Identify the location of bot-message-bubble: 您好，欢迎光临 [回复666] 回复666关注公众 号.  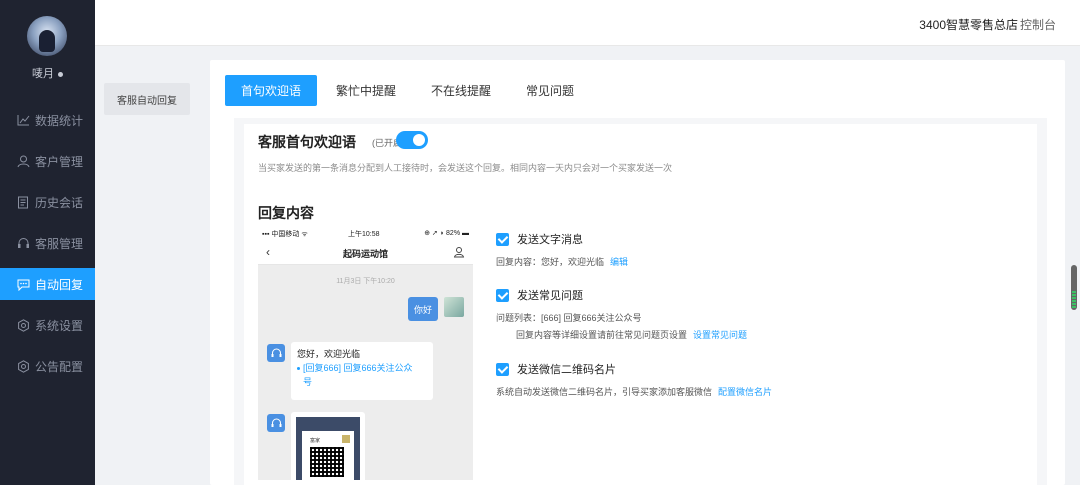
(362, 371).